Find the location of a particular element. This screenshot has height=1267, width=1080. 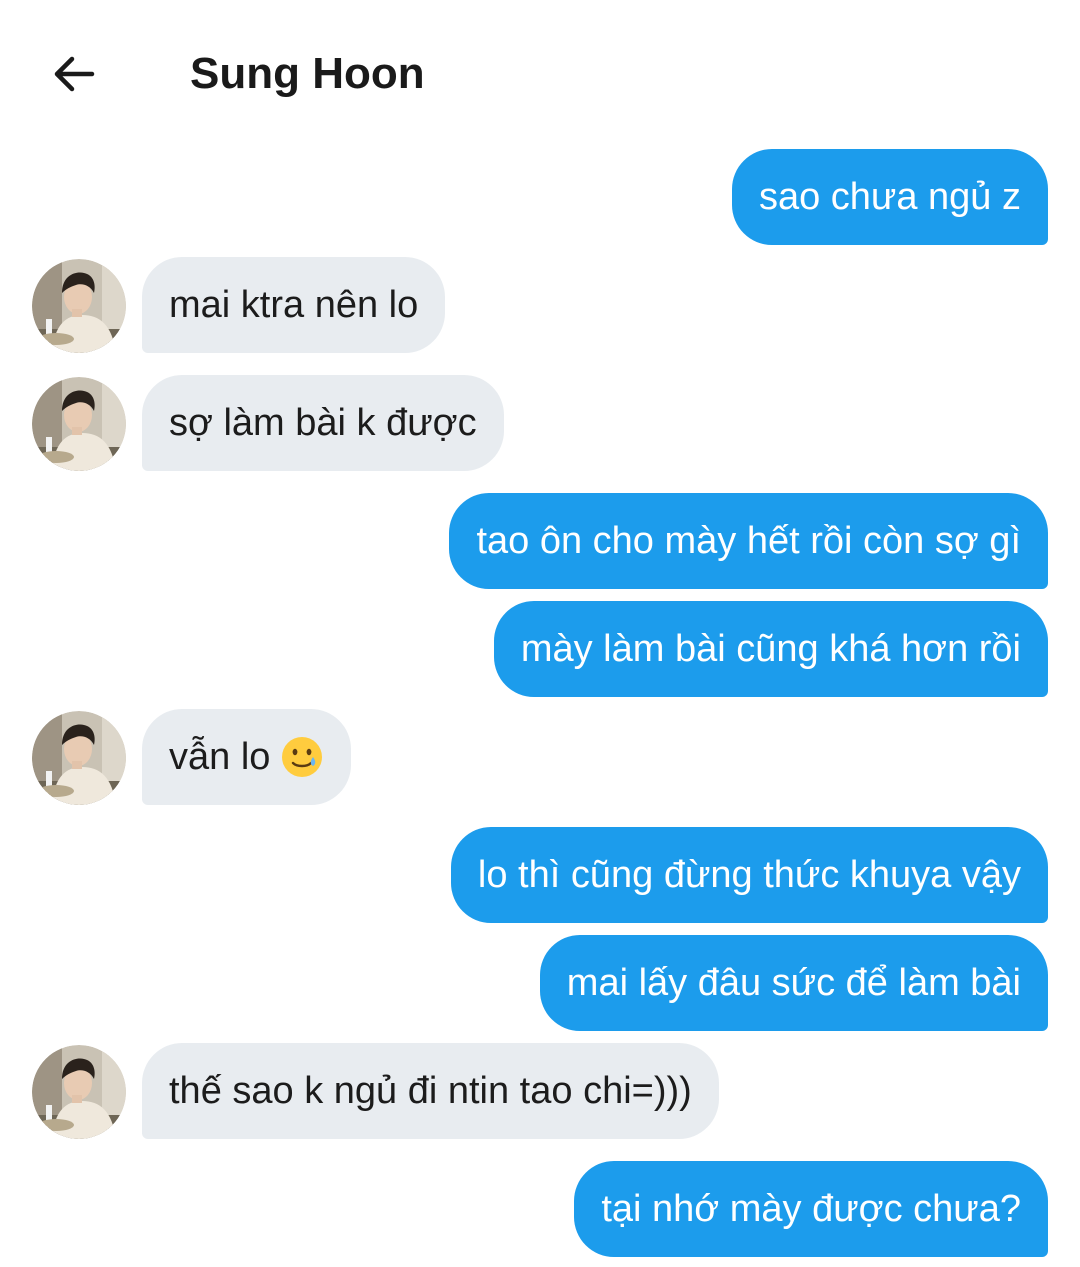

message-text: mày làm bài cũng khá hơn rồi is located at coordinates (770, 649).